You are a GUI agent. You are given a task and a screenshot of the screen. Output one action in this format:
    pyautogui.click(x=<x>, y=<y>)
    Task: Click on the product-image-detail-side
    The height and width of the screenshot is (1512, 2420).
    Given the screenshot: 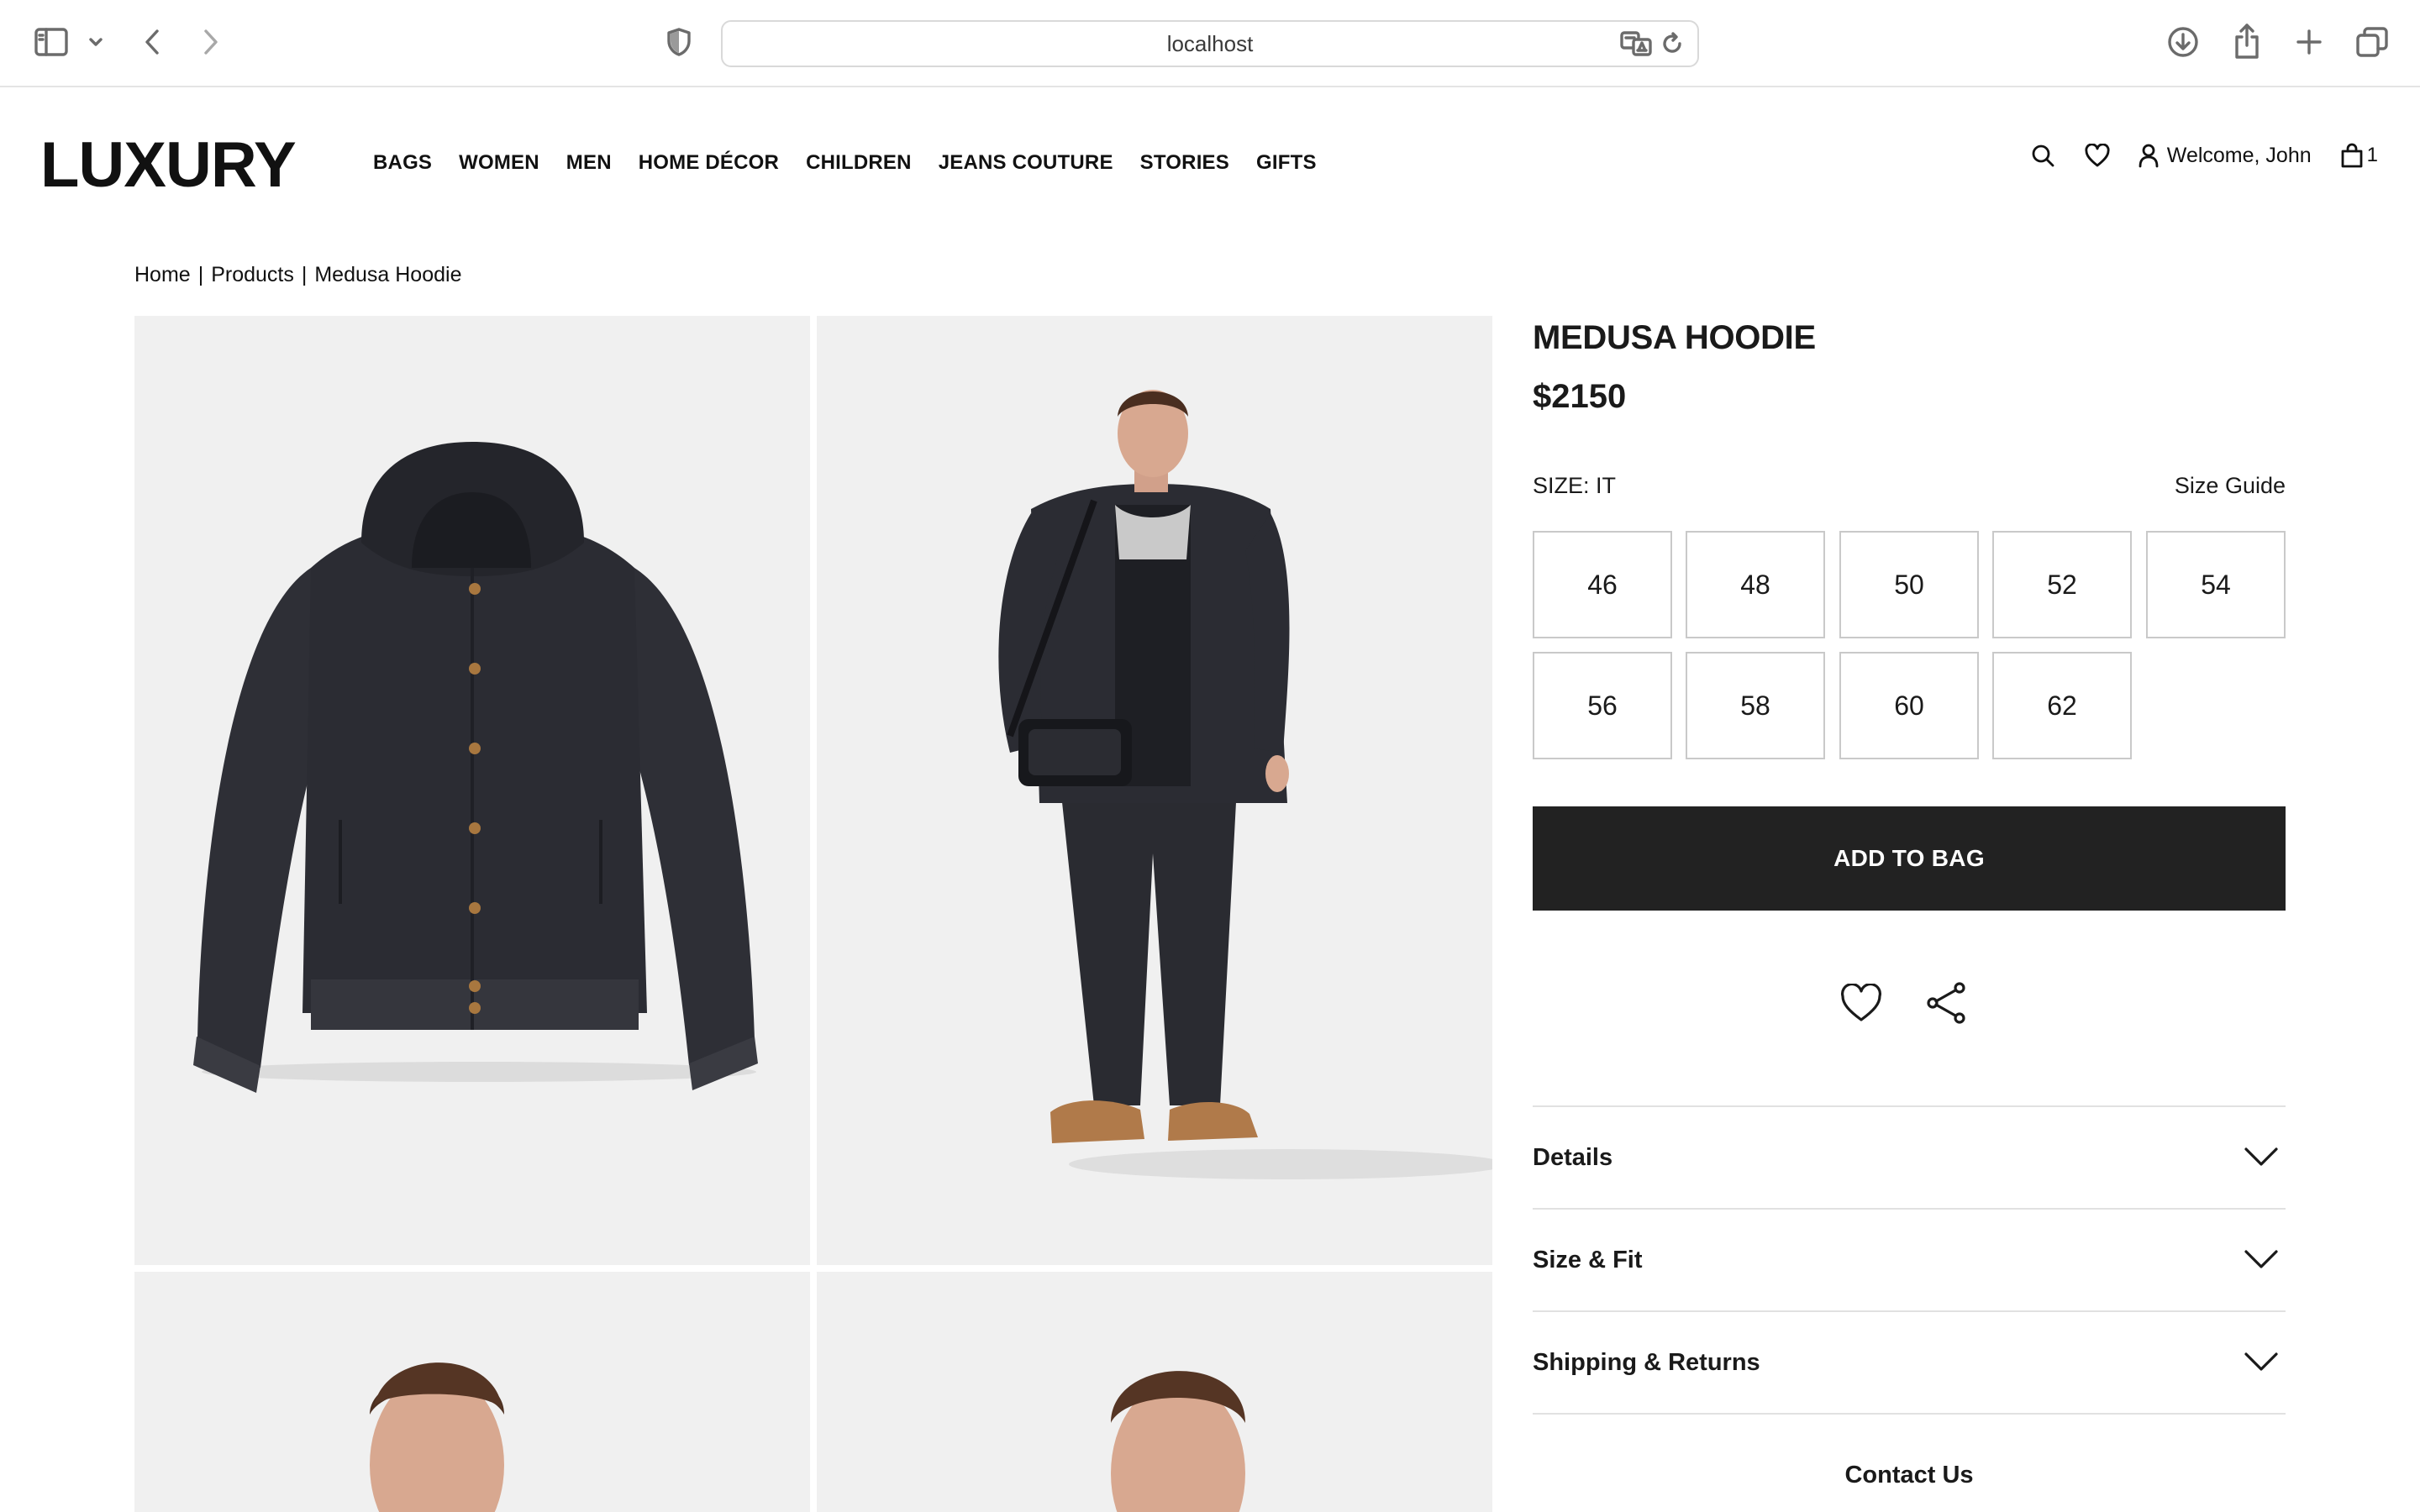 What is the action you would take?
    pyautogui.click(x=1154, y=1392)
    